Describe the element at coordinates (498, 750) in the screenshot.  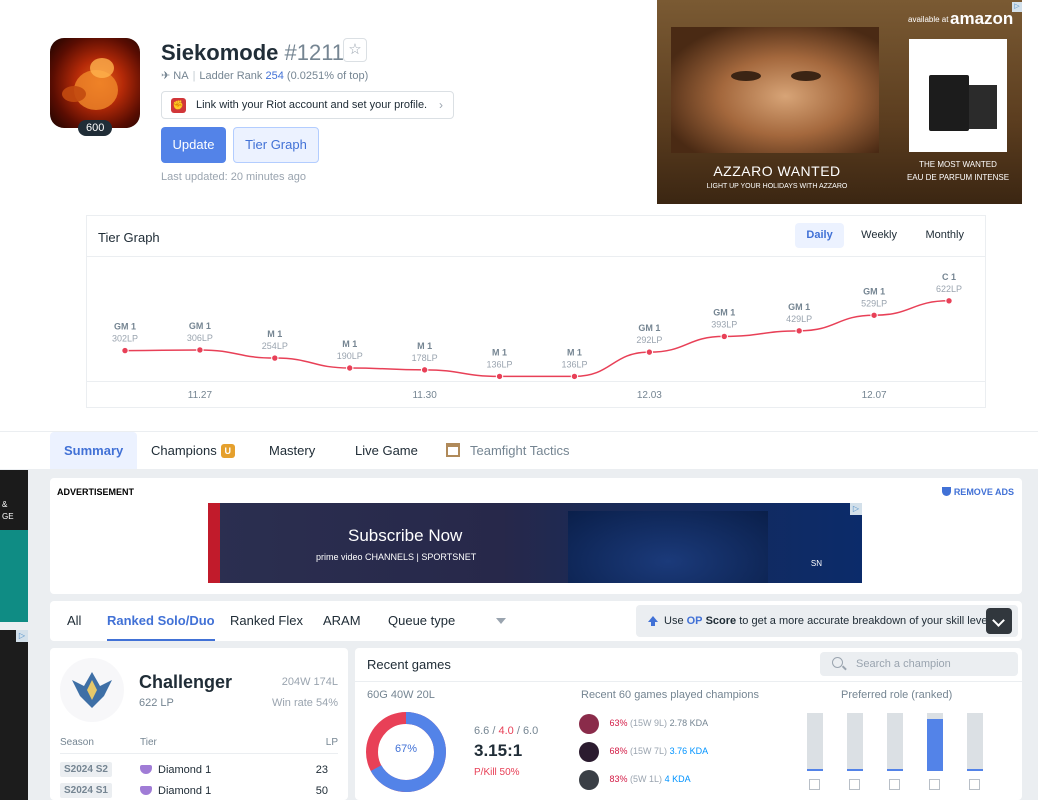
I see `kda-ratio: 3.15:1` at that location.